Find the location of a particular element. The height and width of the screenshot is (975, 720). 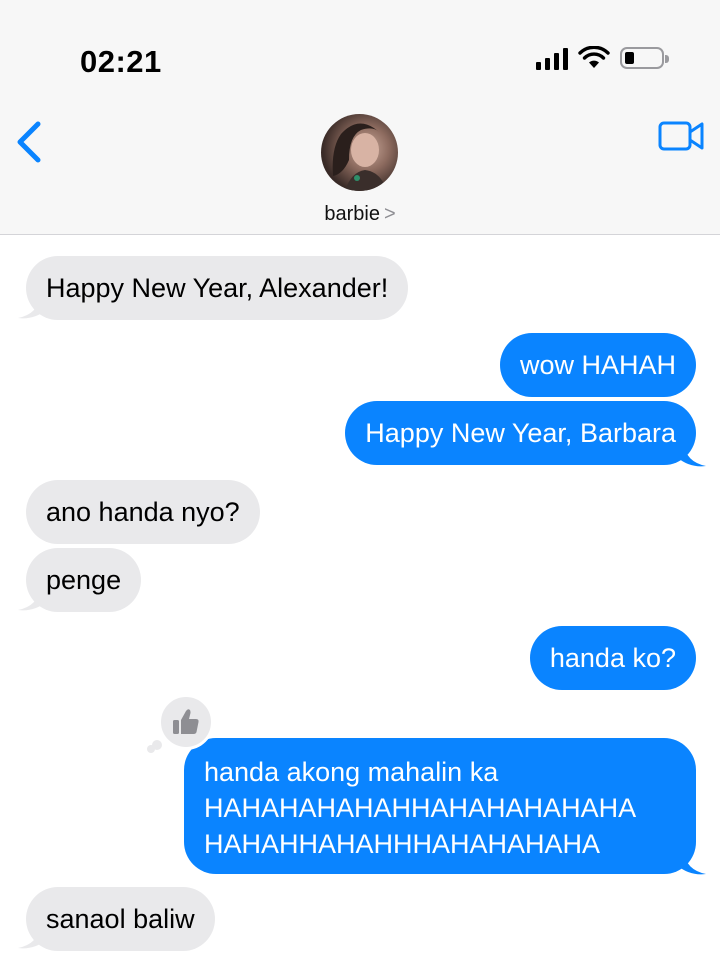

message-bubble-sent: wow HAHAH is located at coordinates (597, 365).